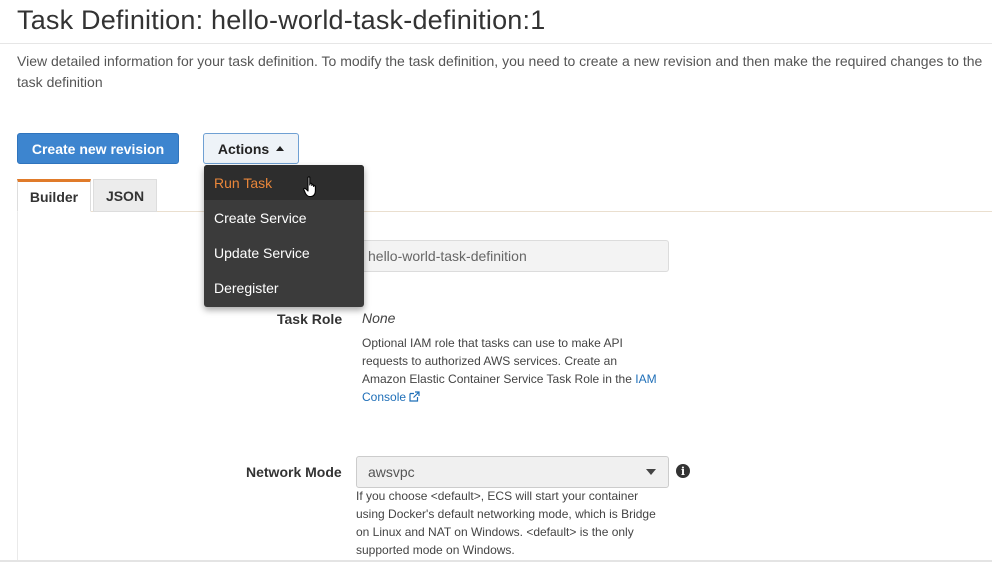  Describe the element at coordinates (683, 471) in the screenshot. I see `info-icon: i` at that location.